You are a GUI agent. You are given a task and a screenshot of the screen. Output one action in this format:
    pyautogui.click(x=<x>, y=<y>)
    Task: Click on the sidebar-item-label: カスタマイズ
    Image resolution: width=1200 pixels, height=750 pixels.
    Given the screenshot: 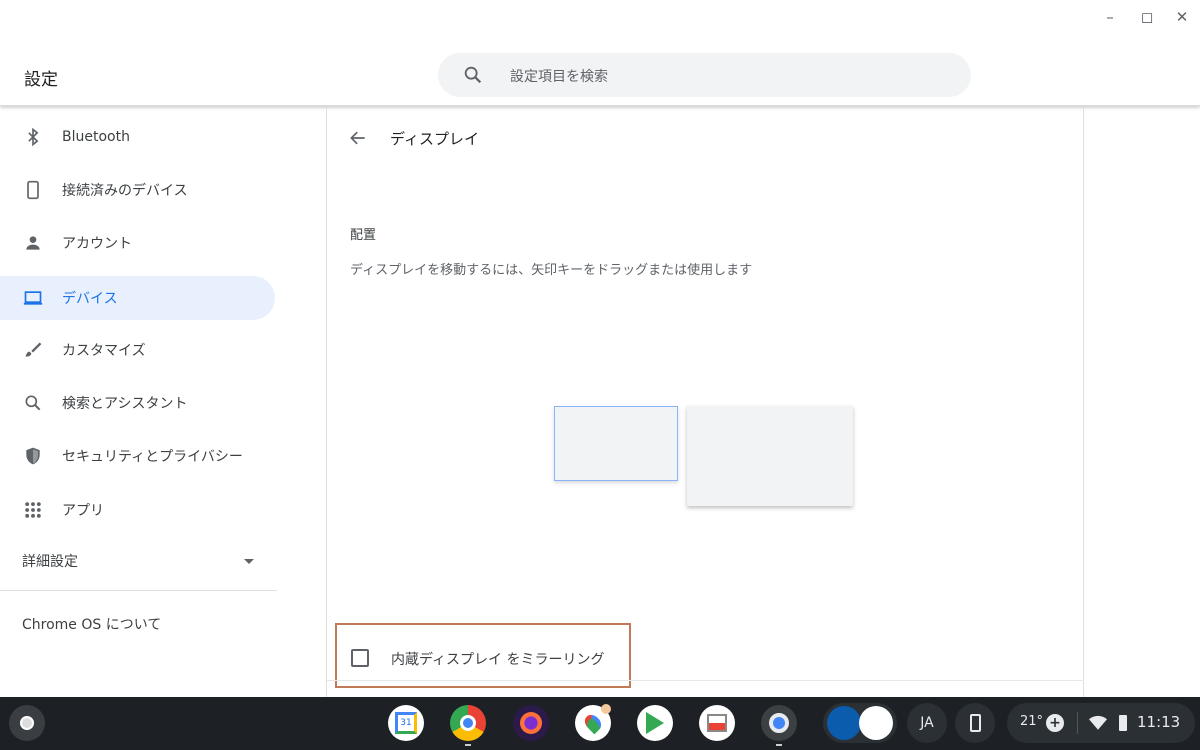 What is the action you would take?
    pyautogui.click(x=104, y=351)
    